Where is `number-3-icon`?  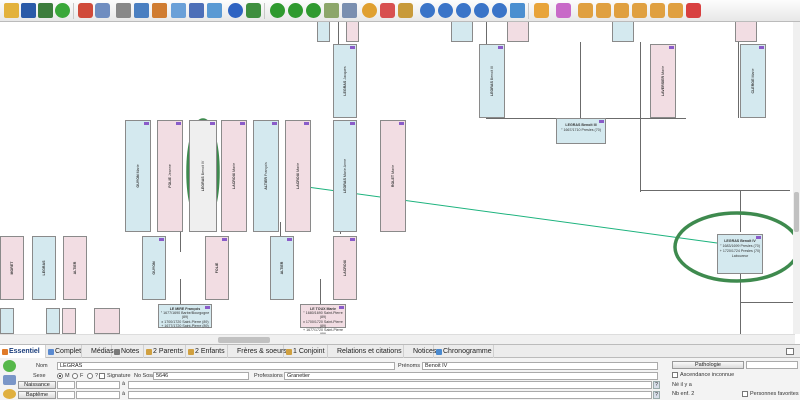 number-3-icon is located at coordinates (313, 10).